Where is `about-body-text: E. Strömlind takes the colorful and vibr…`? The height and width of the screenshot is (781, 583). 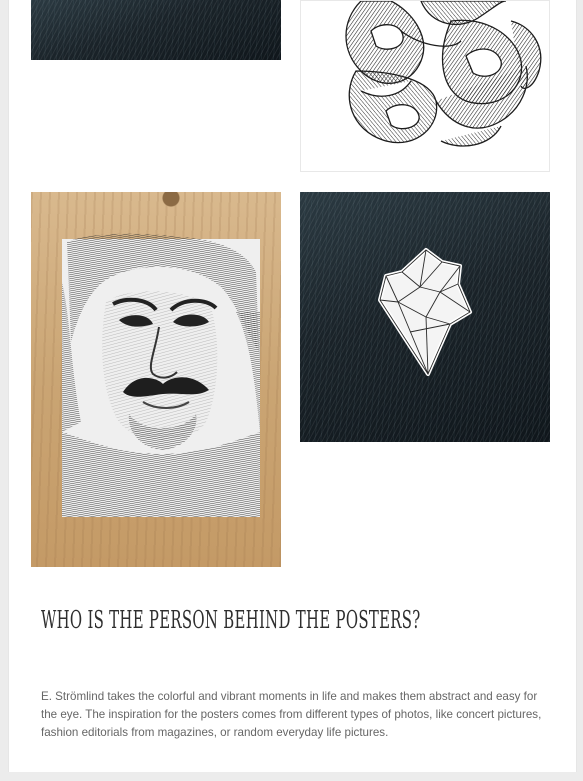 about-body-text: E. Strömlind takes the colorful and vibr… is located at coordinates (291, 714).